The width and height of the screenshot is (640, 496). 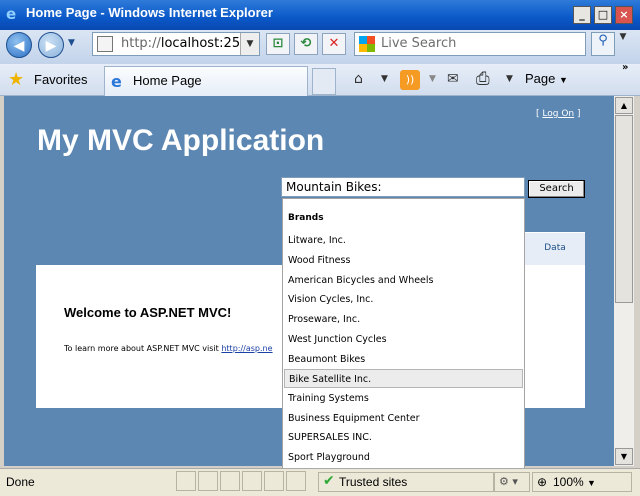 What do you see at coordinates (403, 457) in the screenshot?
I see `autocomplete-item: Sport Playground` at bounding box center [403, 457].